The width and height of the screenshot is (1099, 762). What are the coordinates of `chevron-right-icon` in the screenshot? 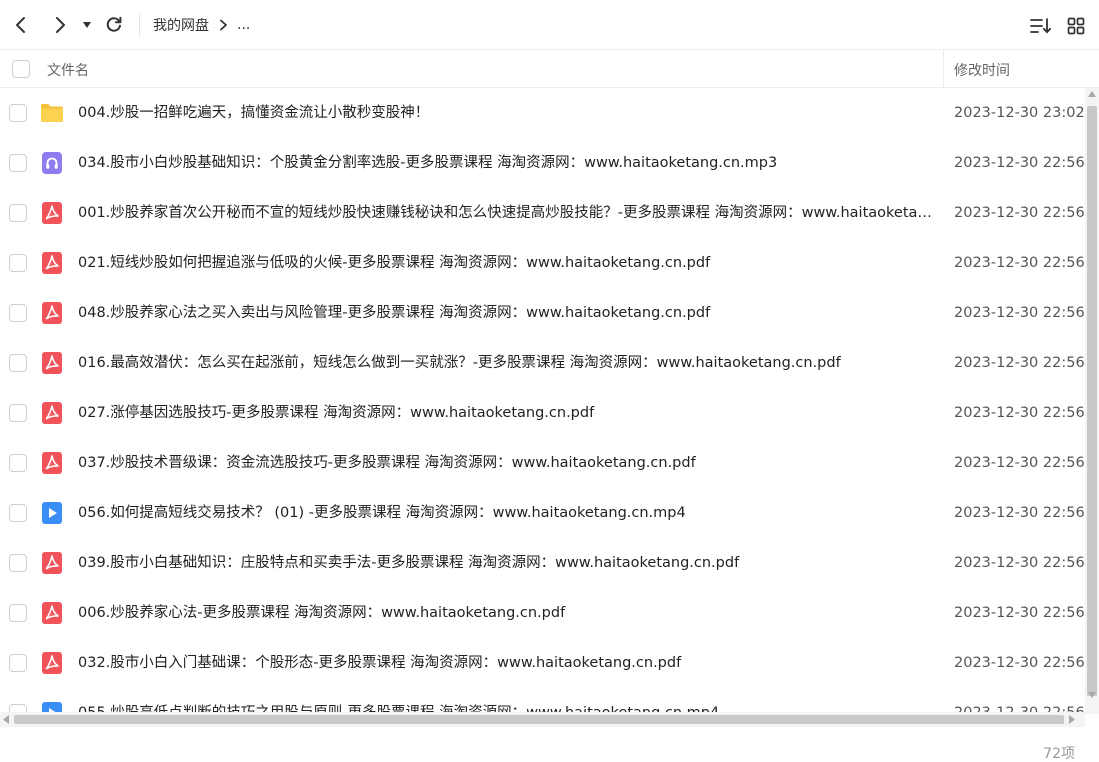 It's located at (60, 25).